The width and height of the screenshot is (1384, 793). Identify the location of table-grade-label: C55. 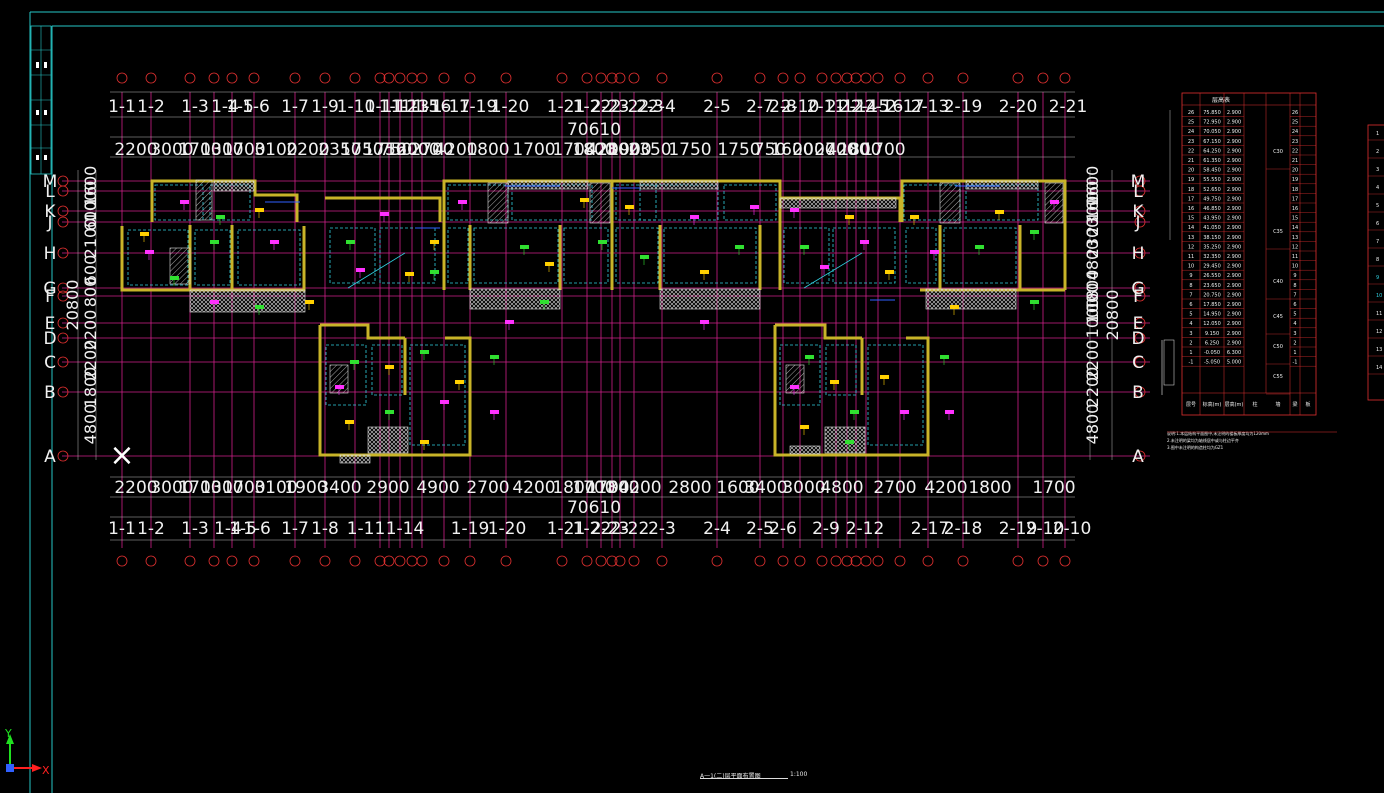
(1278, 377).